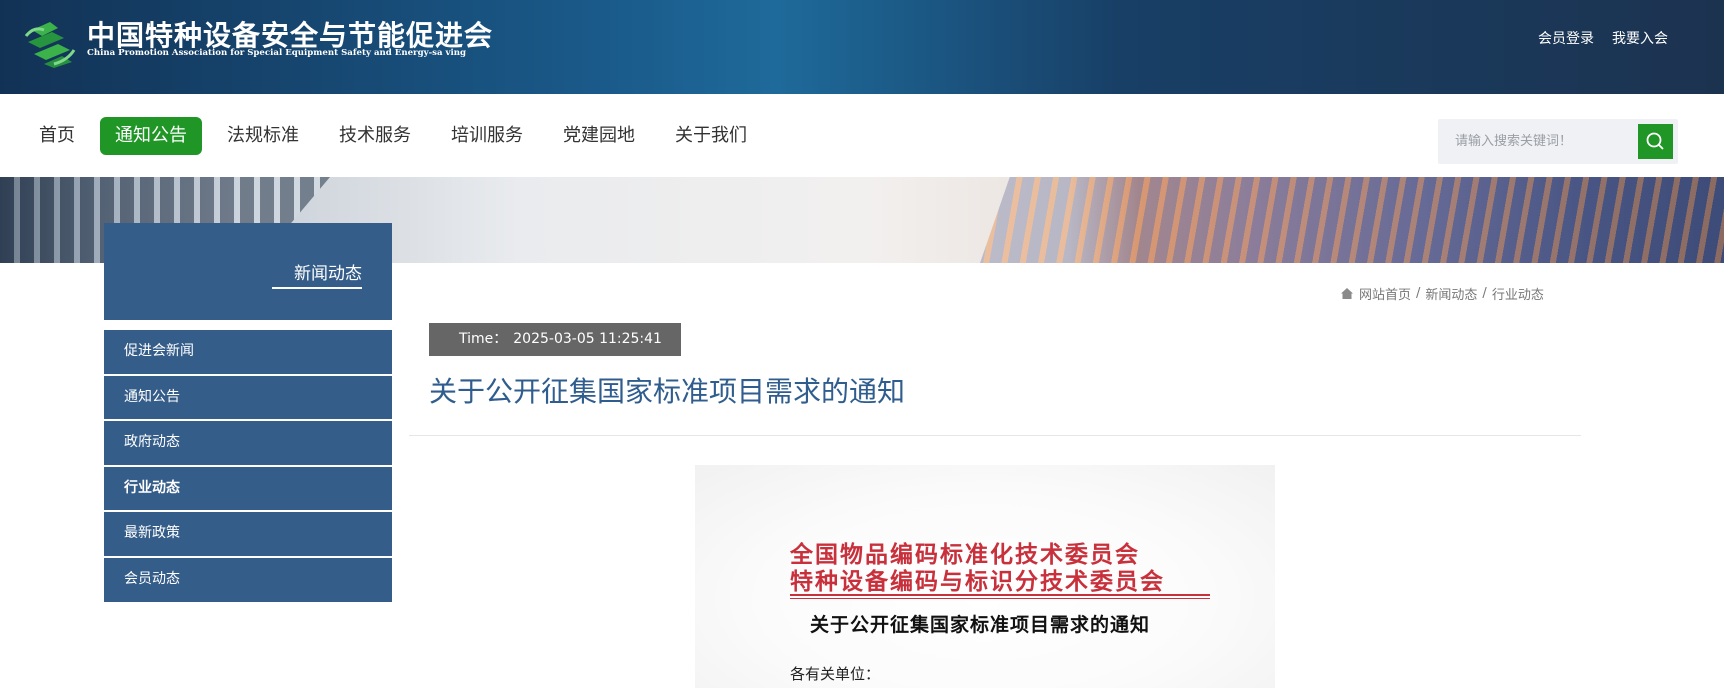 The width and height of the screenshot is (1724, 688). What do you see at coordinates (51, 43) in the screenshot?
I see `logo-icon` at bounding box center [51, 43].